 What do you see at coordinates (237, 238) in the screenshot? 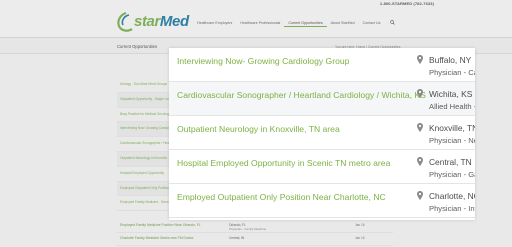
I see `job-location: Central, IN` at bounding box center [237, 238].